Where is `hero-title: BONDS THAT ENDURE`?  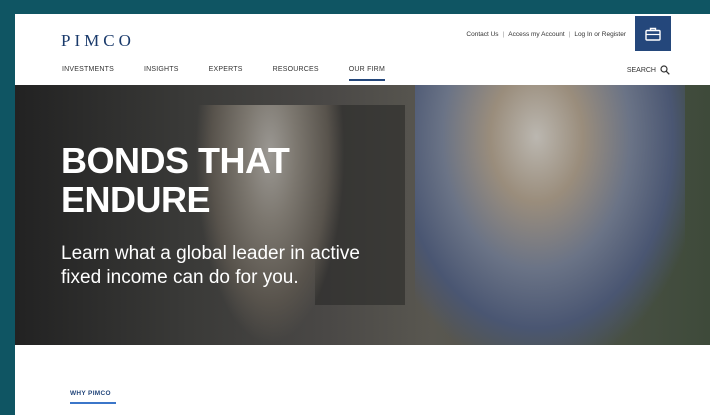 hero-title: BONDS THAT ENDURE is located at coordinates (206, 180).